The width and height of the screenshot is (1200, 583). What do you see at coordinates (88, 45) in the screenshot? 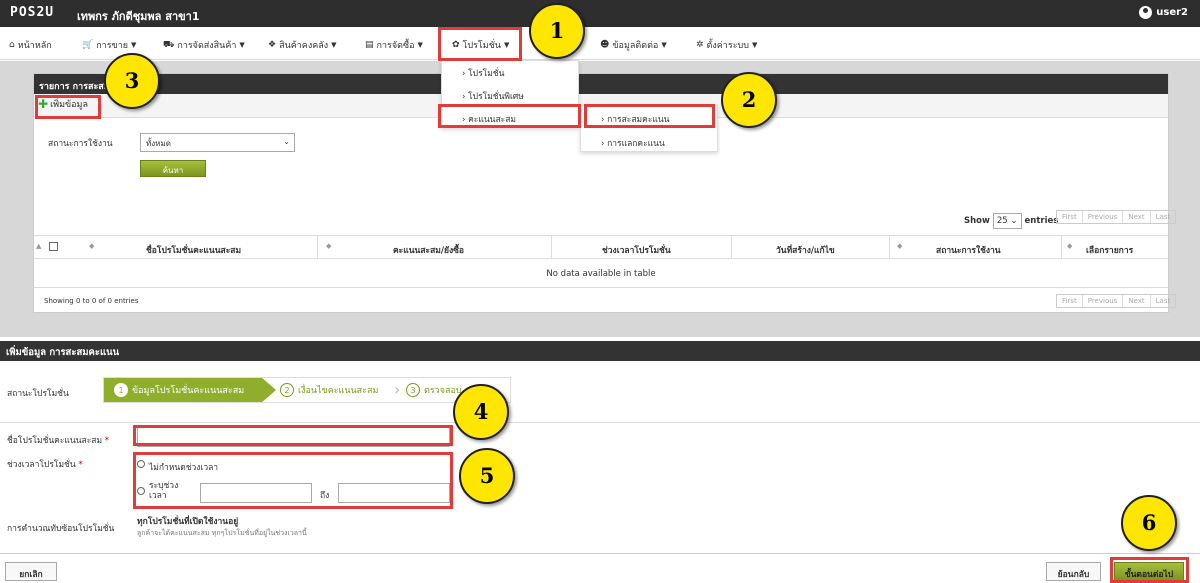
I see `cart-icon: 🛒` at bounding box center [88, 45].